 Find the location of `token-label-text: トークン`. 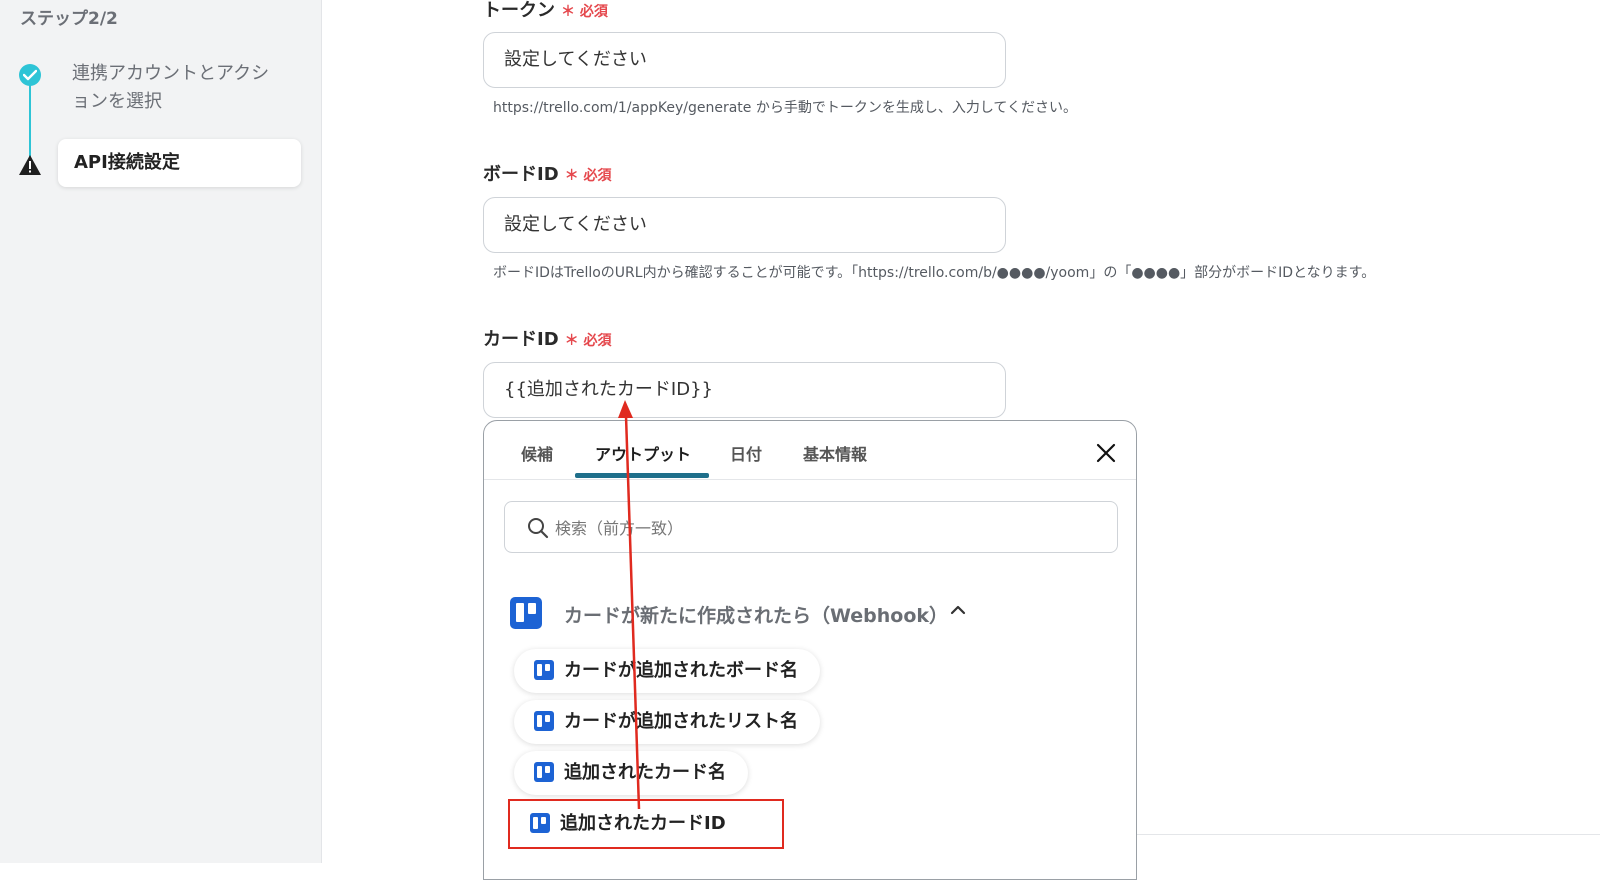

token-label-text: トークン is located at coordinates (519, 10).